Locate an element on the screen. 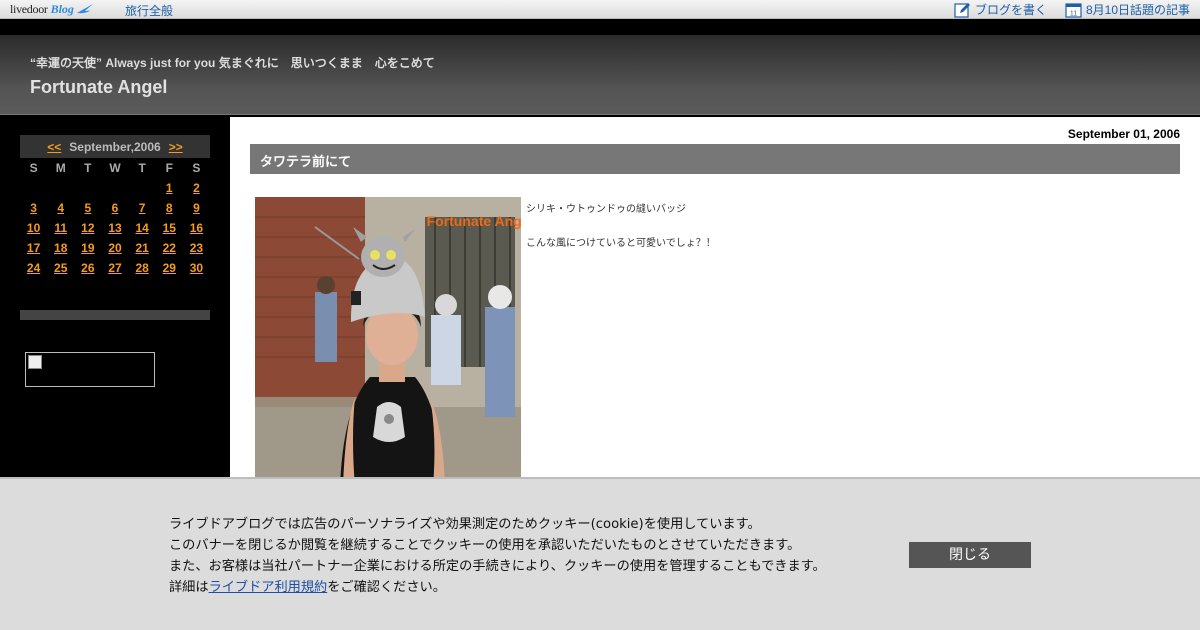 The width and height of the screenshot is (1200, 630). calendar-prev-link: << is located at coordinates (54, 147).